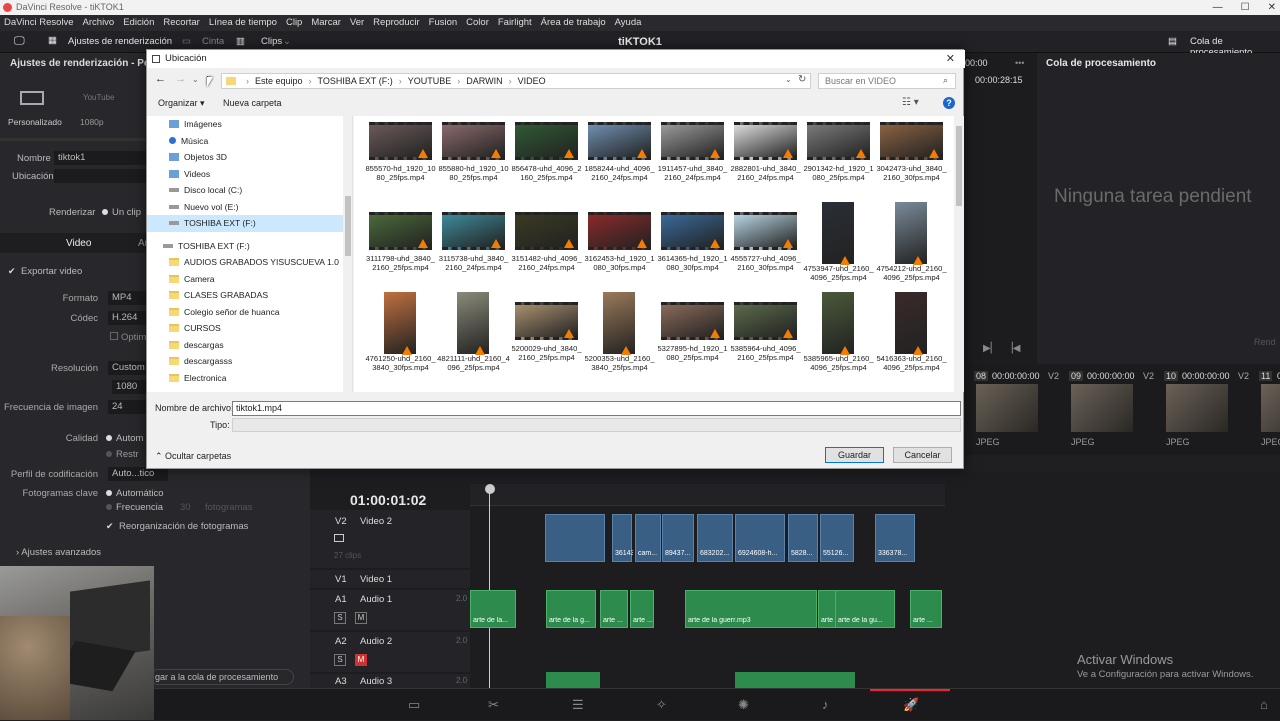 The width and height of the screenshot is (1280, 721). What do you see at coordinates (484, 81) in the screenshot?
I see `breadcrumb-item: DARWIN` at bounding box center [484, 81].